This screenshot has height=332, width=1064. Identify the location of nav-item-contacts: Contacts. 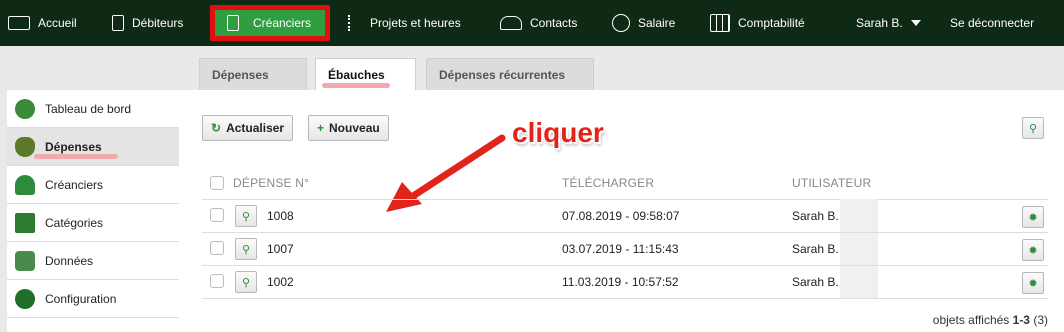
(538, 23).